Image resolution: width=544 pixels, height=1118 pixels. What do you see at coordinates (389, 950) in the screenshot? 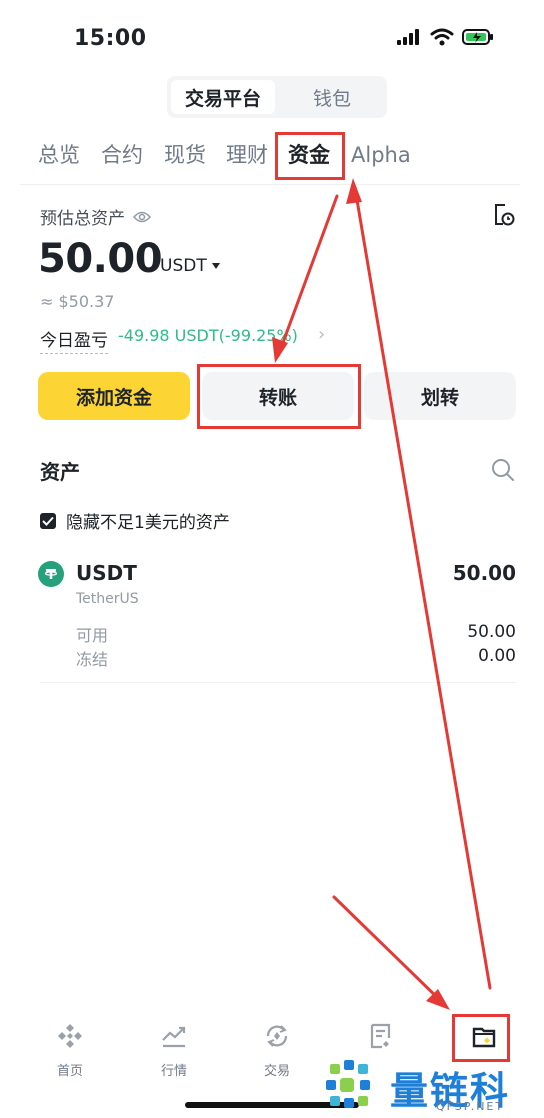
I see `arrow-to-wallet-nav` at bounding box center [389, 950].